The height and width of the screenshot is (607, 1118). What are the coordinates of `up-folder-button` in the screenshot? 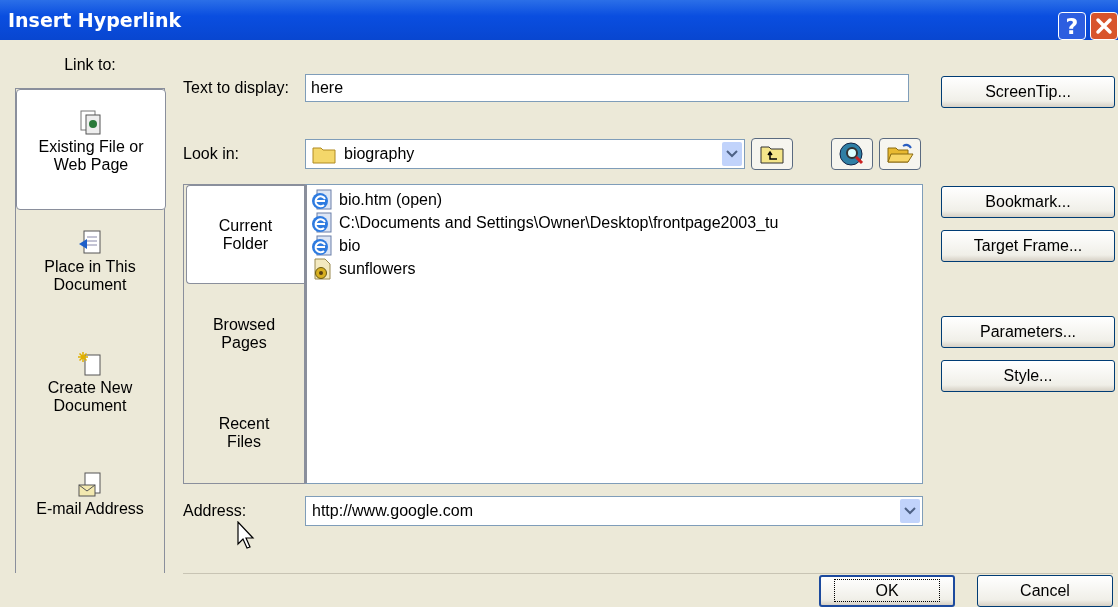 It's located at (772, 154).